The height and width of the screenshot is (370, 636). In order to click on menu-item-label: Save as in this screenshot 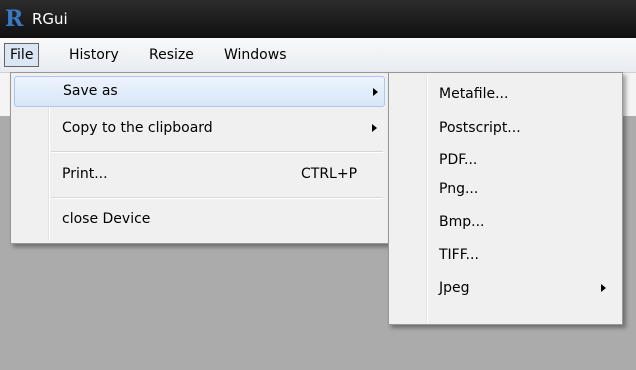, I will do `click(90, 91)`.